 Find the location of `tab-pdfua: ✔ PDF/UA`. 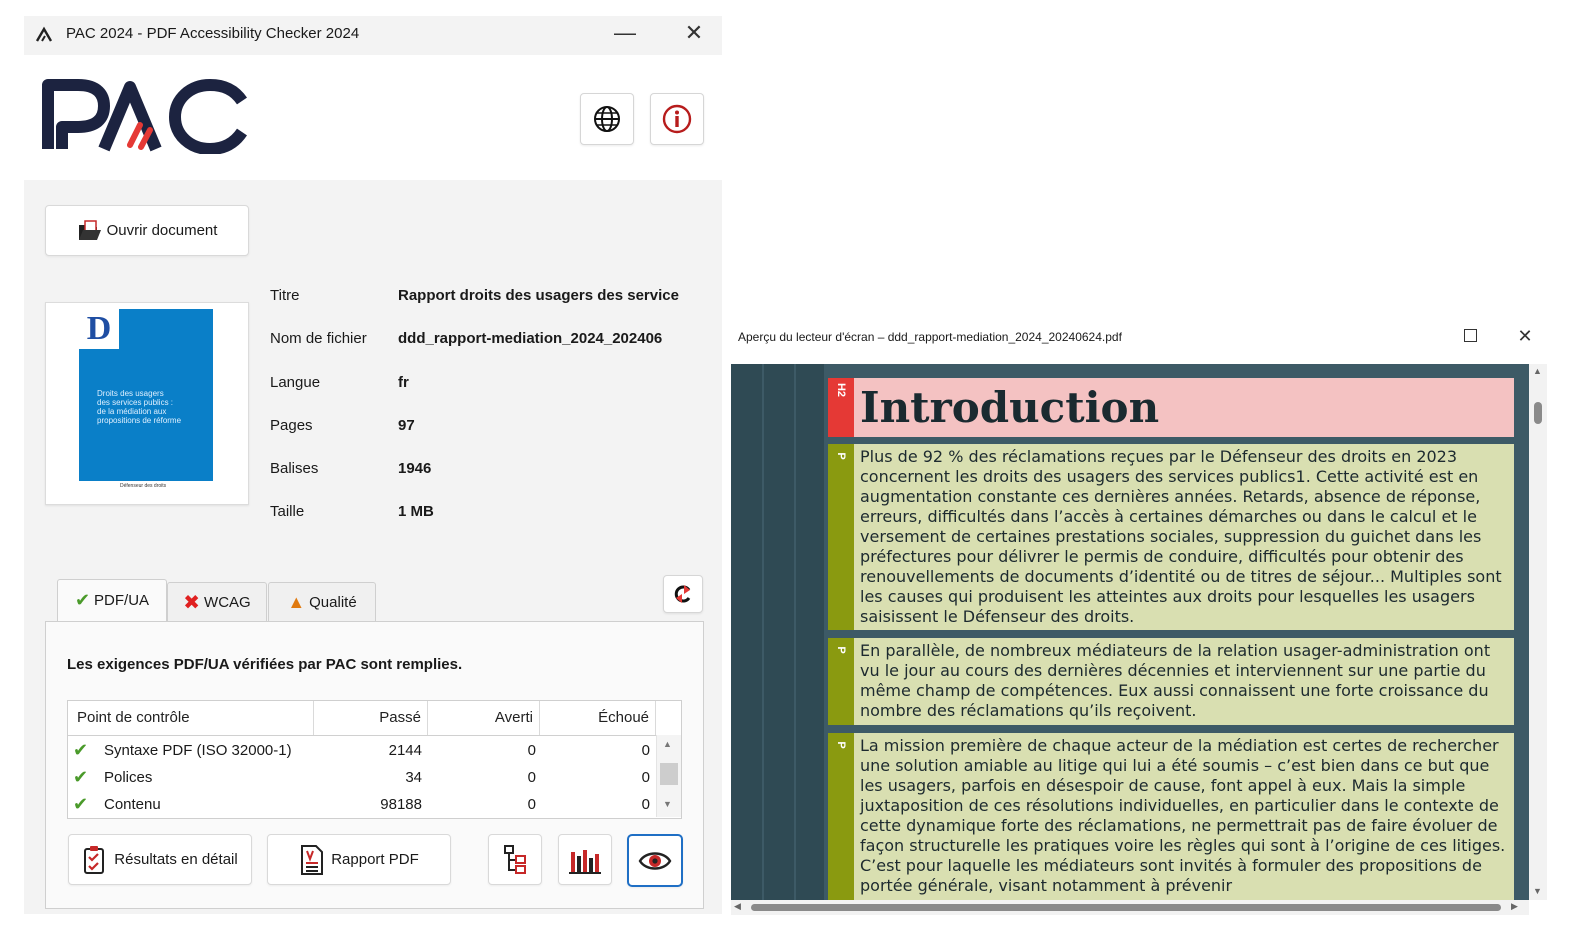

tab-pdfua: ✔ PDF/UA is located at coordinates (112, 600).